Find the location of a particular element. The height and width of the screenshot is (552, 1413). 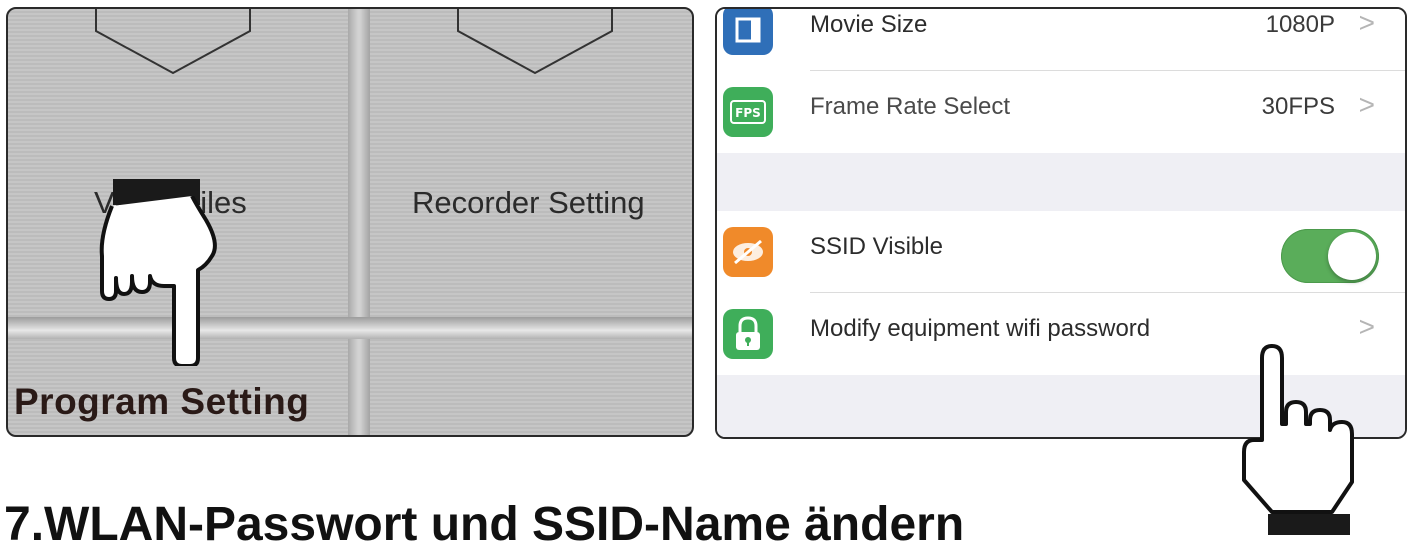

movie-size-icon is located at coordinates (748, 32).